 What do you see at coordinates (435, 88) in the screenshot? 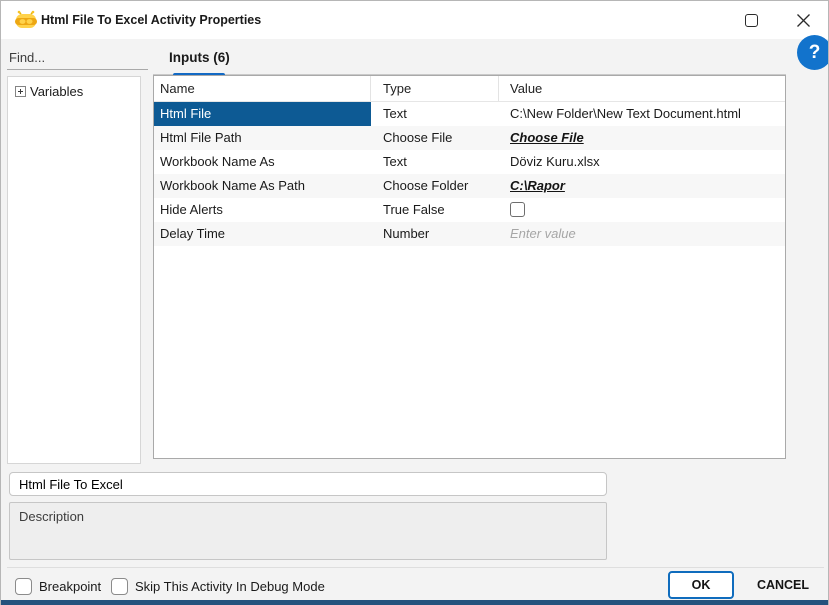
I see `column-header-type: Type` at bounding box center [435, 88].